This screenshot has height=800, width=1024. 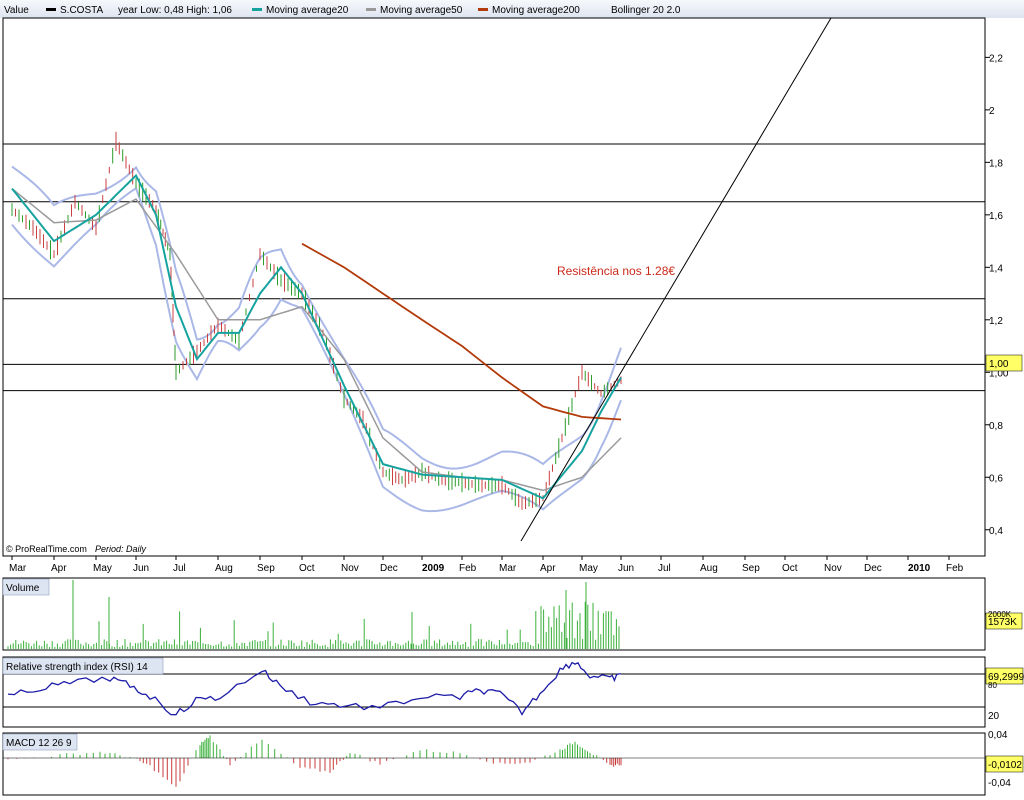 What do you see at coordinates (996, 163) in the screenshot?
I see `price-ytick-label: 1,8` at bounding box center [996, 163].